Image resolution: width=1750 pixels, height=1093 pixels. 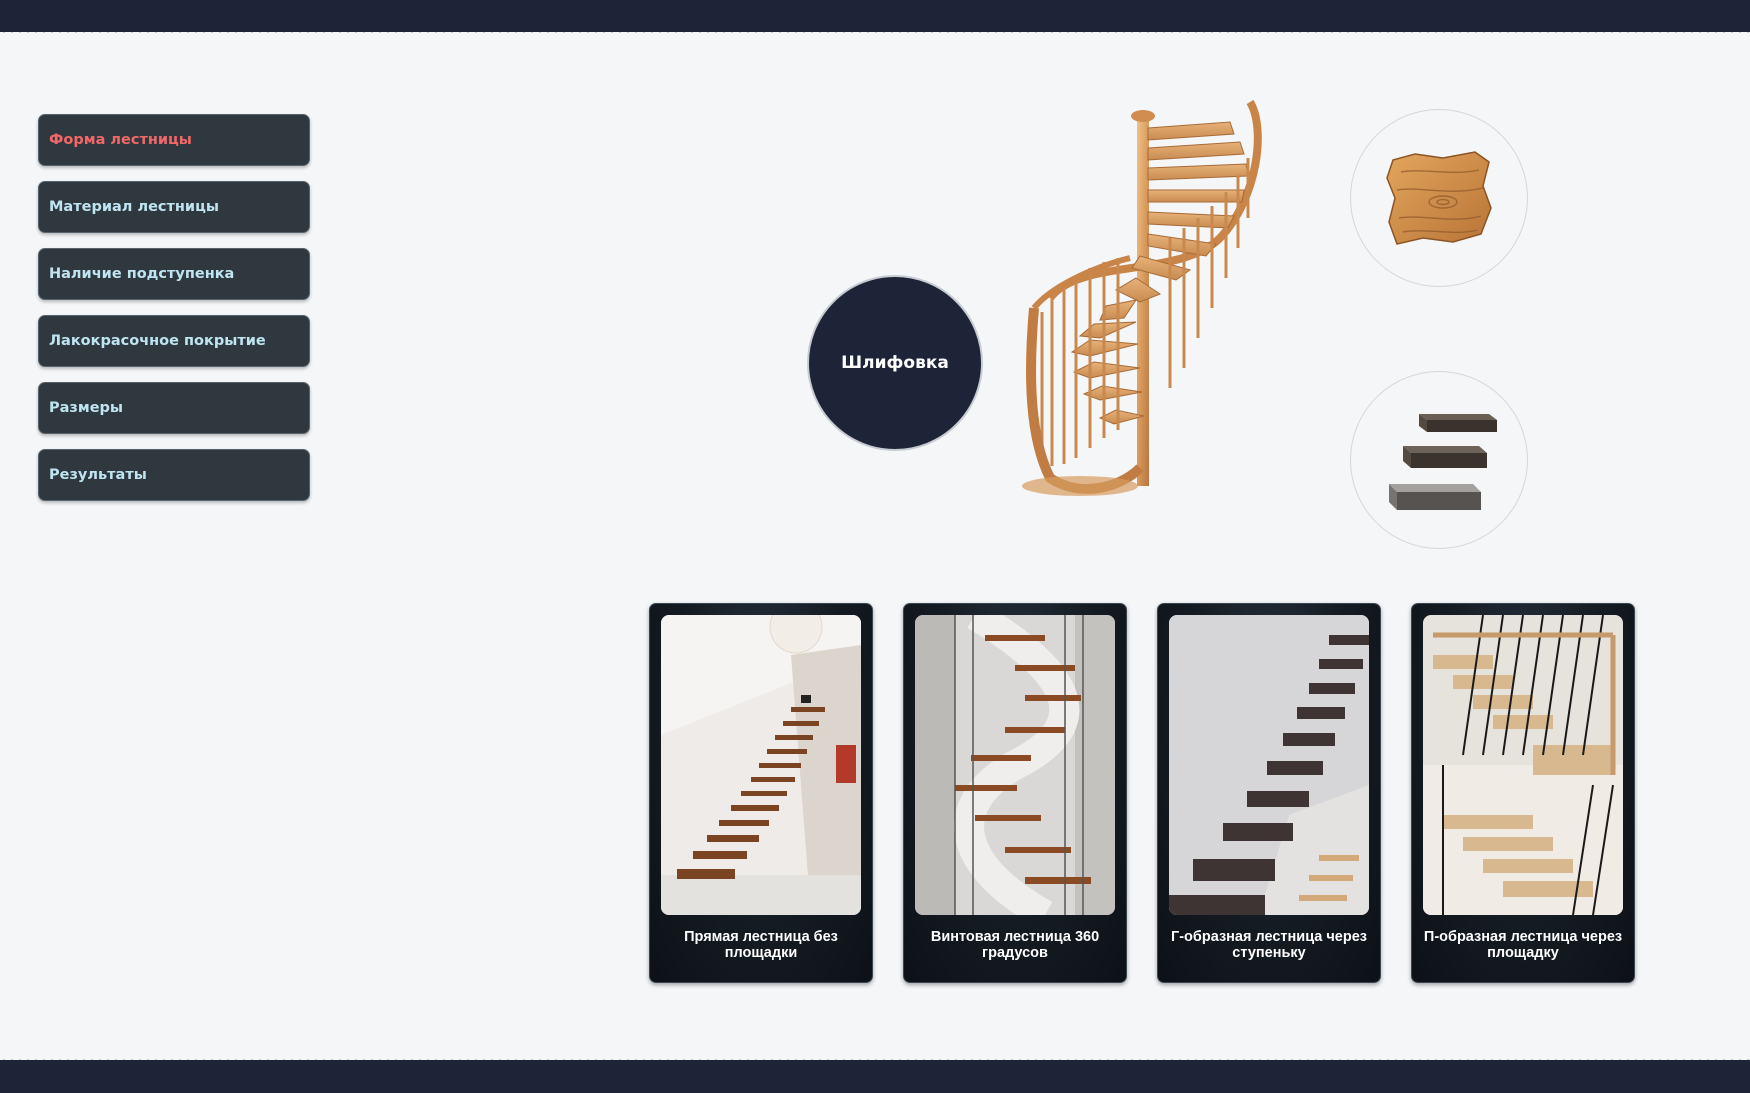 What do you see at coordinates (1523, 945) in the screenshot?
I see `card-title: П-образная лестница через площадку` at bounding box center [1523, 945].